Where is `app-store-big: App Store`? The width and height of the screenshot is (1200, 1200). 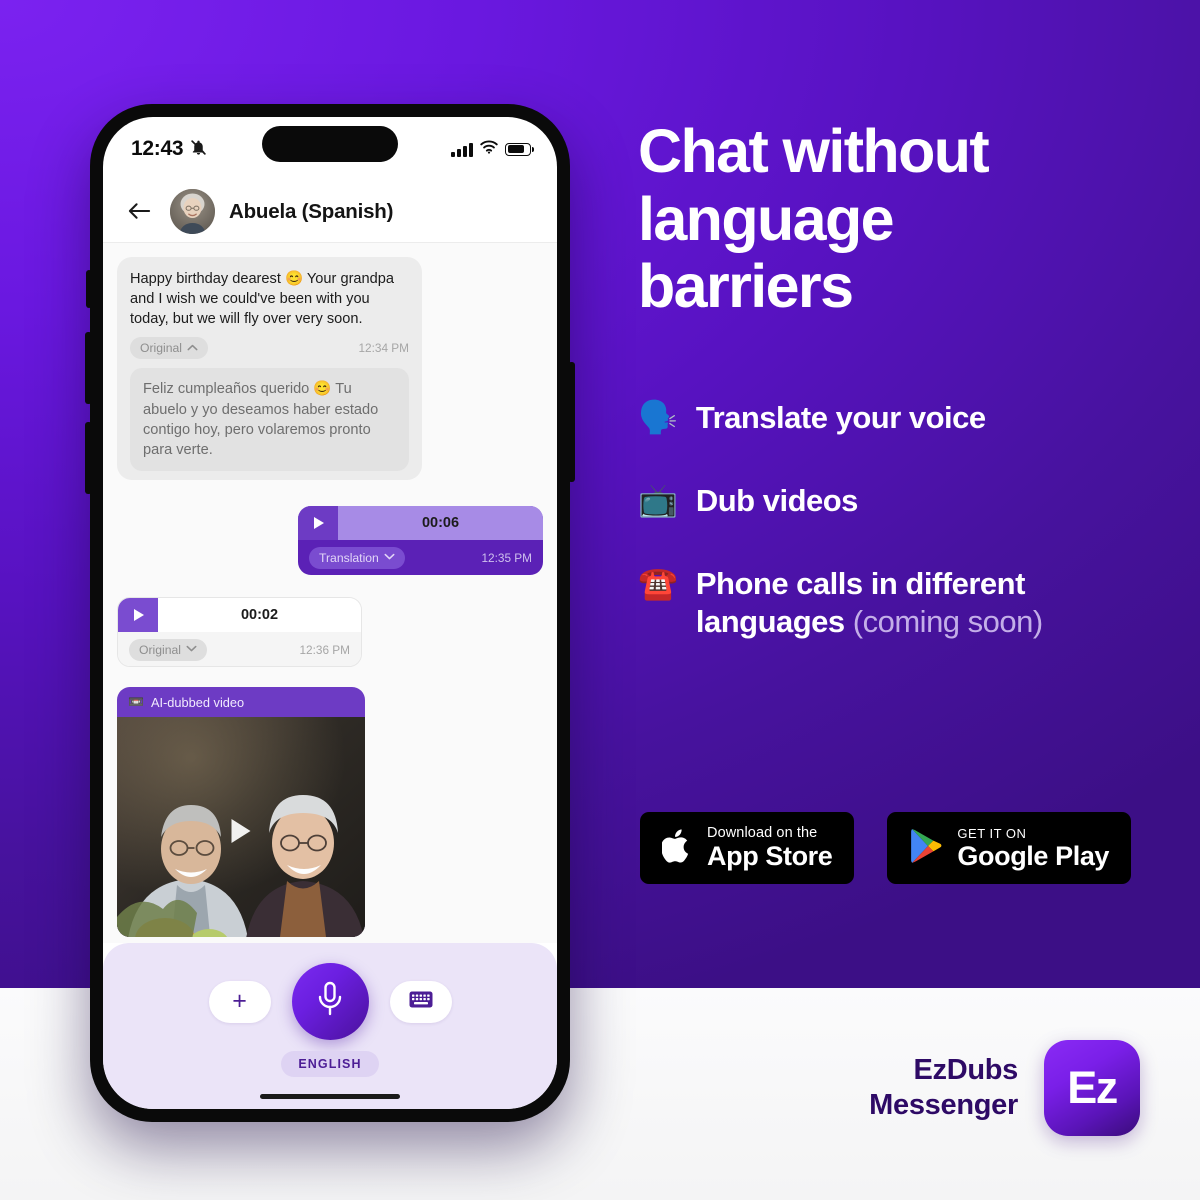
app-store-big: App Store is located at coordinates (770, 856).